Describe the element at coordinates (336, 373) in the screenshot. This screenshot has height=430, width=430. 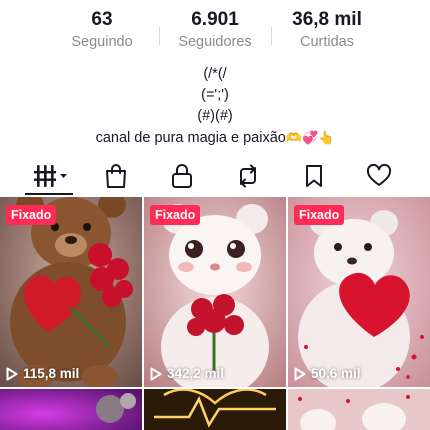
I see `view-count-text: 50,6 mil` at that location.